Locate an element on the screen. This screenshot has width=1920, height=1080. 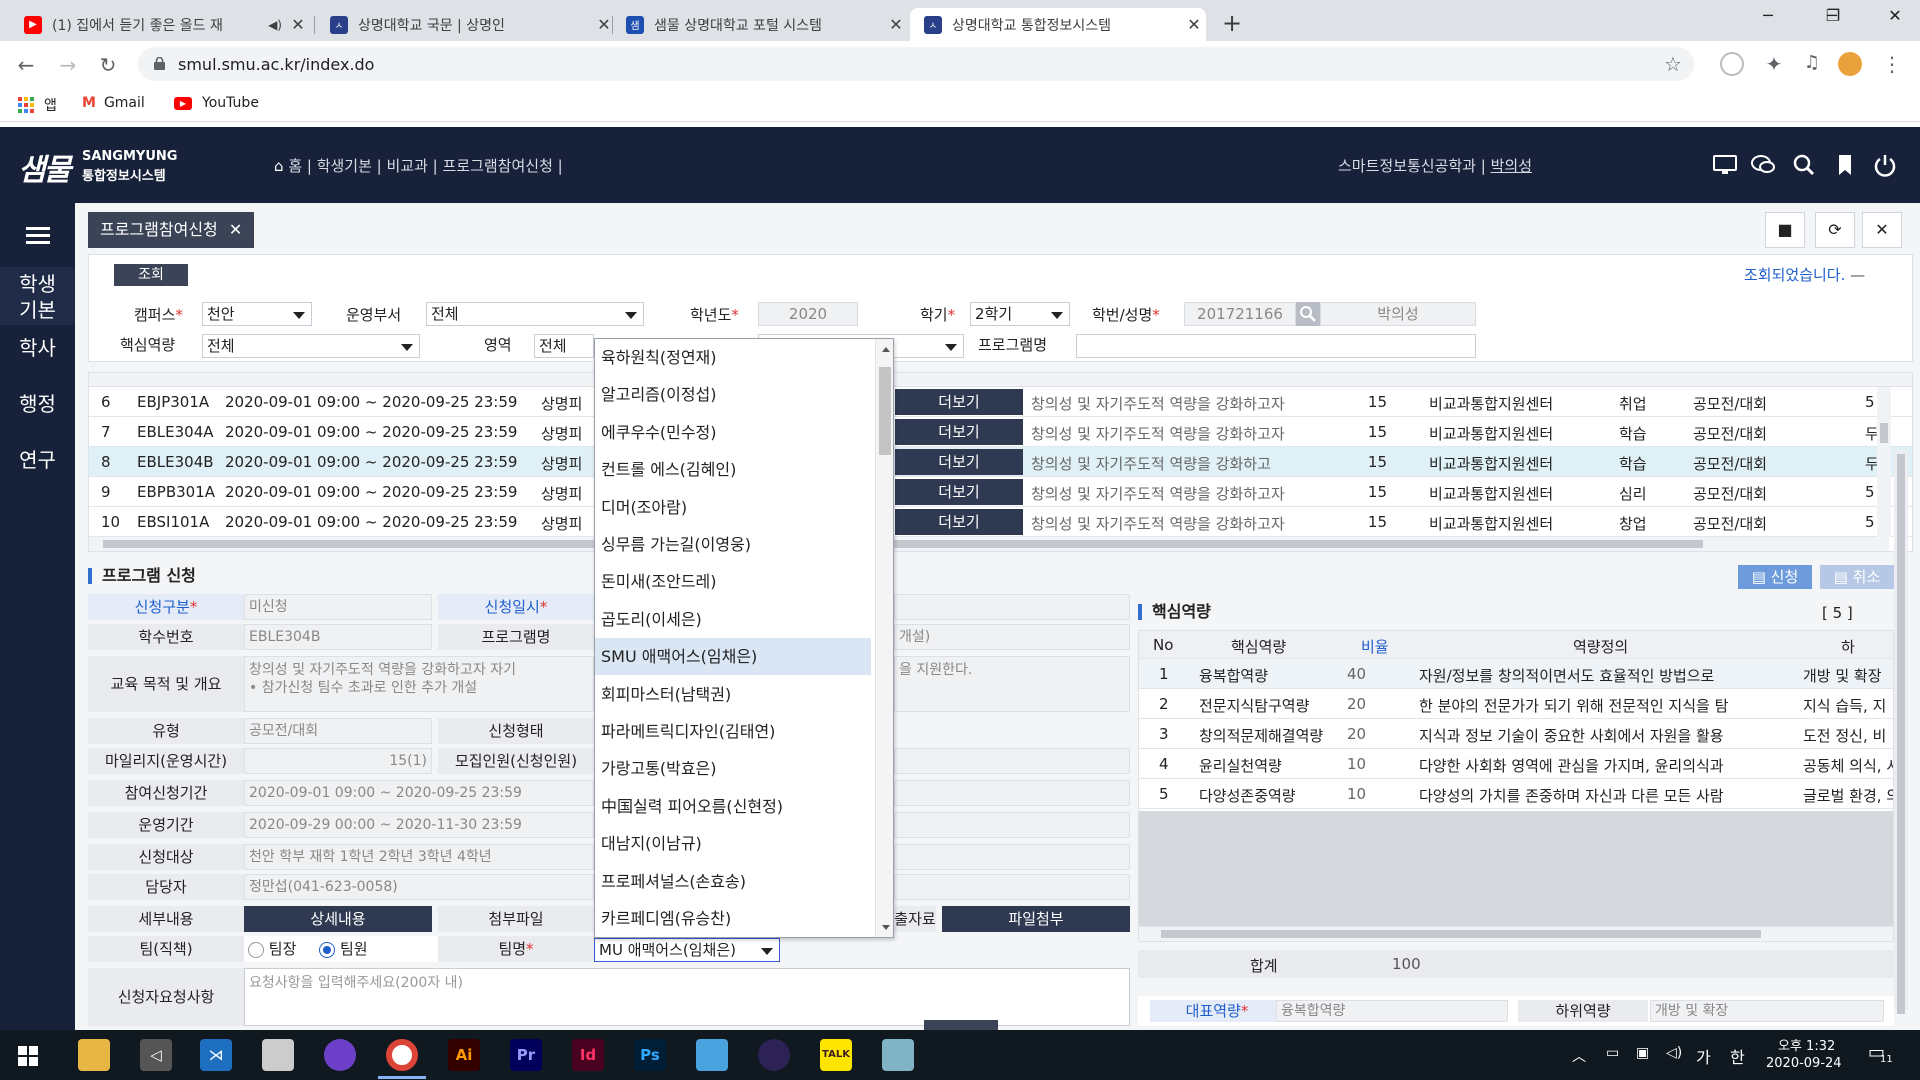
dropdown-option: 회피마스터(남택권) is located at coordinates (733, 694).